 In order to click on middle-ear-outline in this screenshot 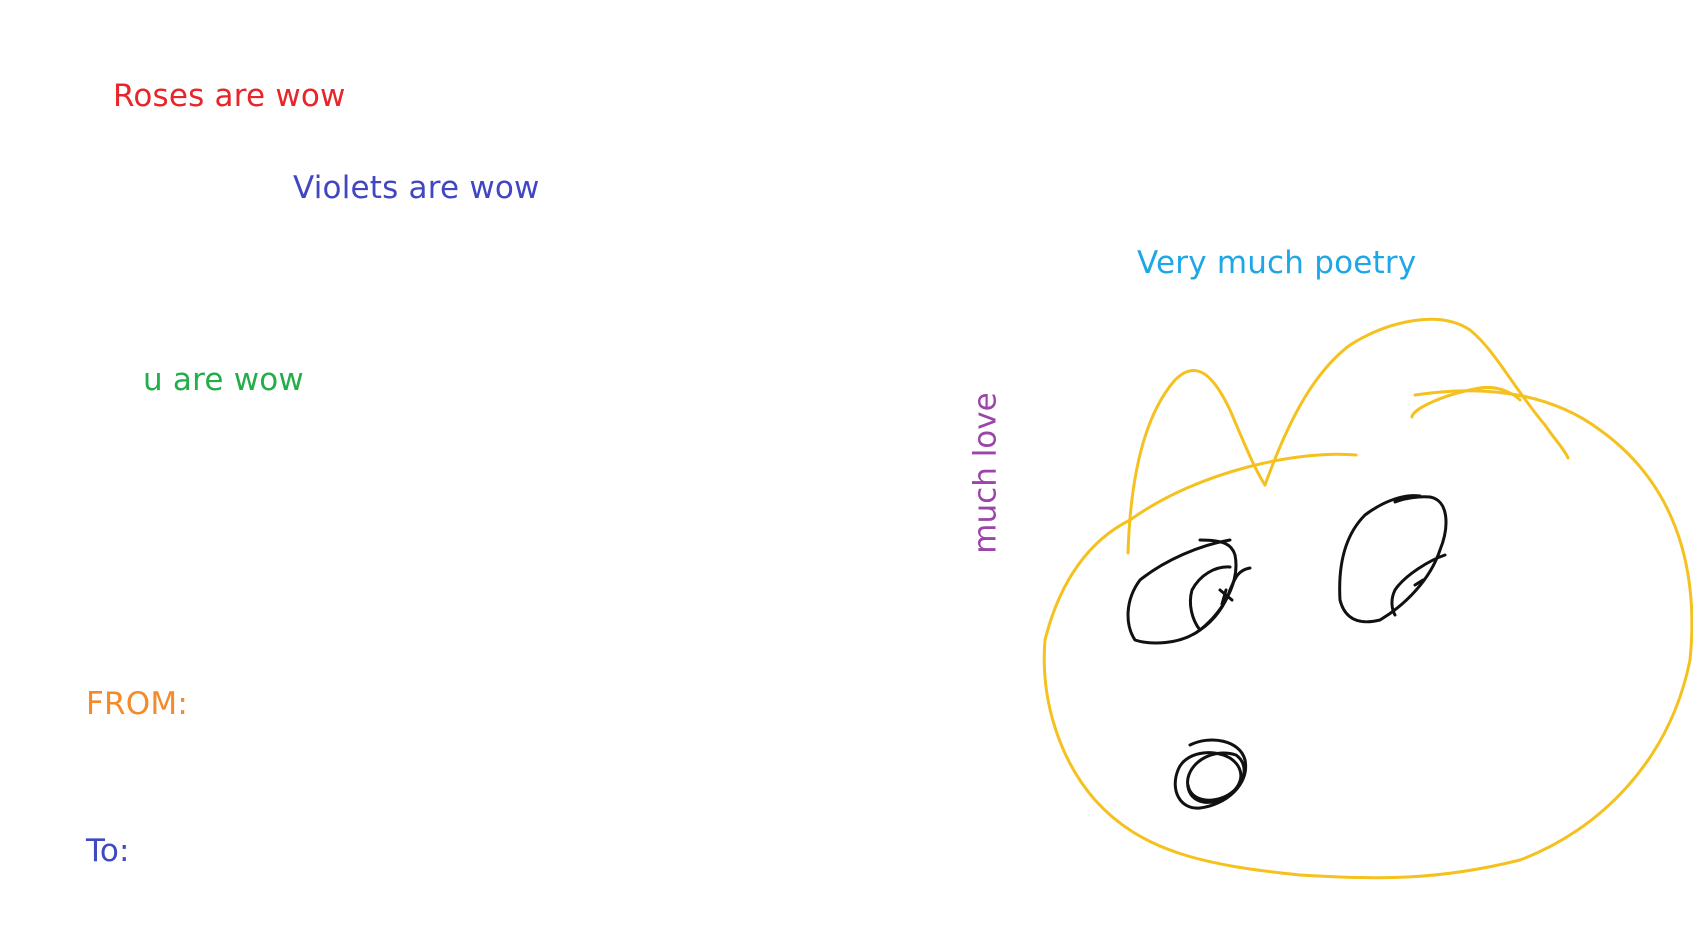, I will do `click(1416, 402)`.